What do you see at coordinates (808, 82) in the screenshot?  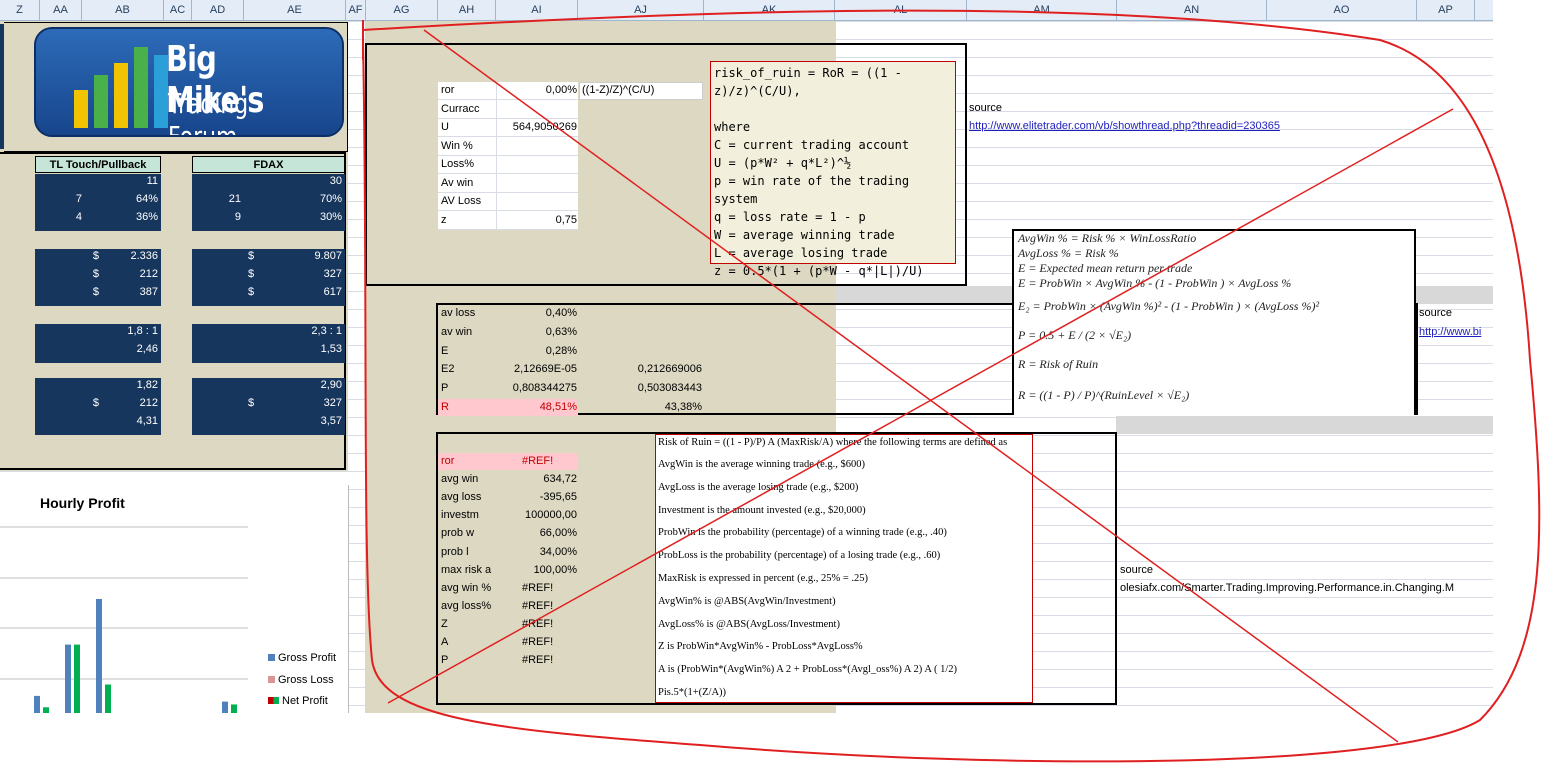 I see `ror-note-line: risk_of_ruin = RoR = ((1 - z)/z)^(C/U),` at bounding box center [808, 82].